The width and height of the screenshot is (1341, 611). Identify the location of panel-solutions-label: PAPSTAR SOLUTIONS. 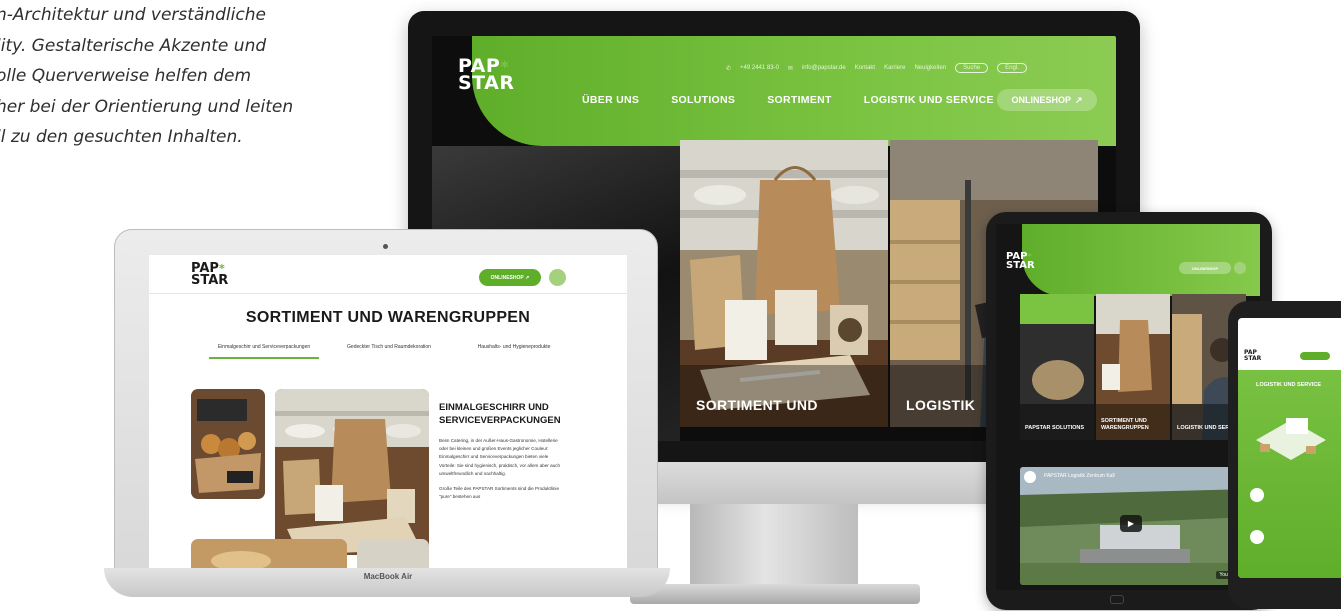
(1055, 428).